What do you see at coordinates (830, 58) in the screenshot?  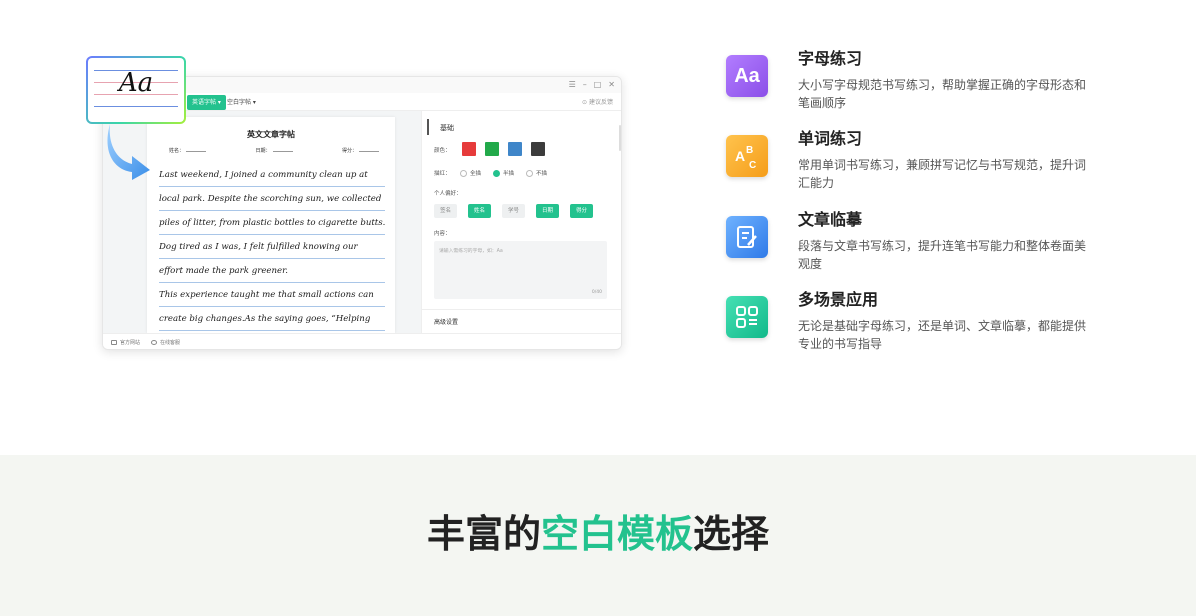 I see `feature-title: 字母练习` at bounding box center [830, 58].